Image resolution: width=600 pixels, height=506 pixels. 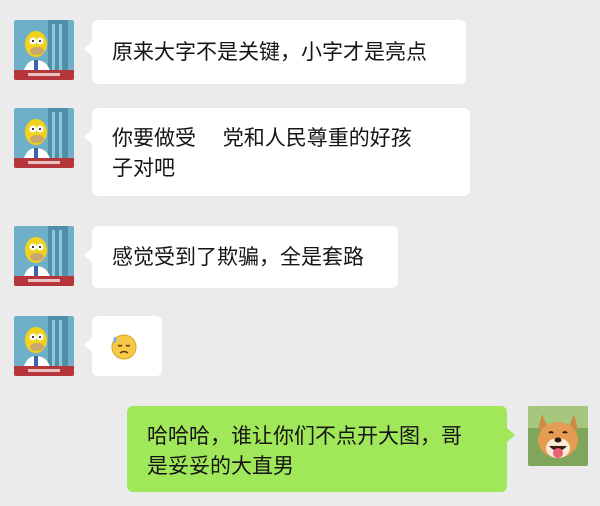 I want to click on message-bubble-1: 原来大字不是关键，小字才是亮点, so click(x=275, y=52).